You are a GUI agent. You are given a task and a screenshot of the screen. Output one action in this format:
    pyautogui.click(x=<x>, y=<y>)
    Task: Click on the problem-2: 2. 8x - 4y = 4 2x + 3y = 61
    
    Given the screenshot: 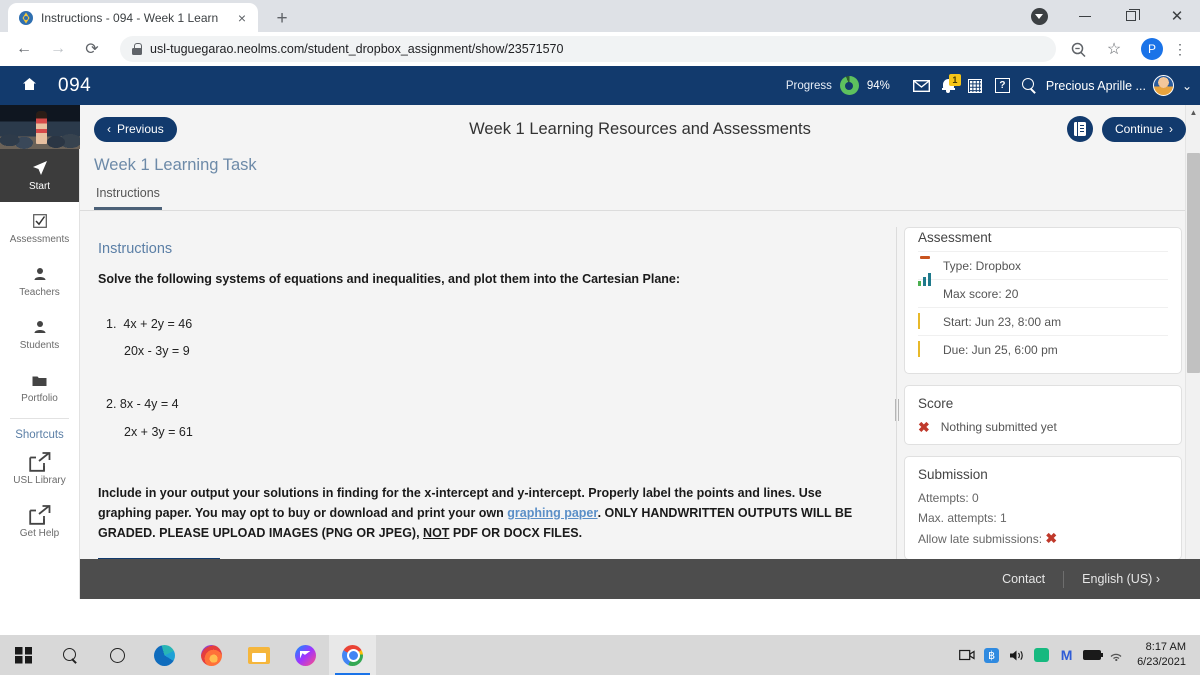 What is the action you would take?
    pyautogui.click(x=485, y=418)
    